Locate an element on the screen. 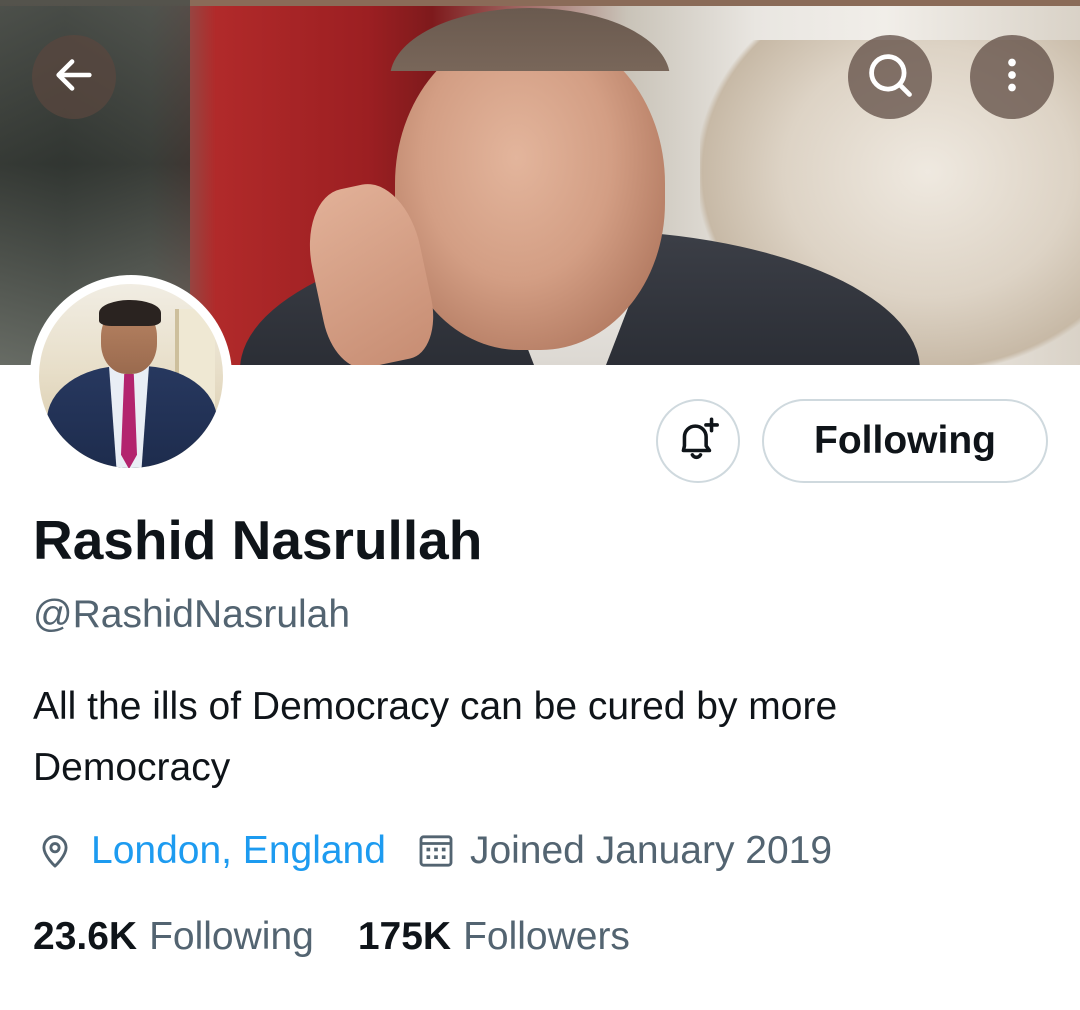 The width and height of the screenshot is (1080, 1010). avatar is located at coordinates (131, 376).